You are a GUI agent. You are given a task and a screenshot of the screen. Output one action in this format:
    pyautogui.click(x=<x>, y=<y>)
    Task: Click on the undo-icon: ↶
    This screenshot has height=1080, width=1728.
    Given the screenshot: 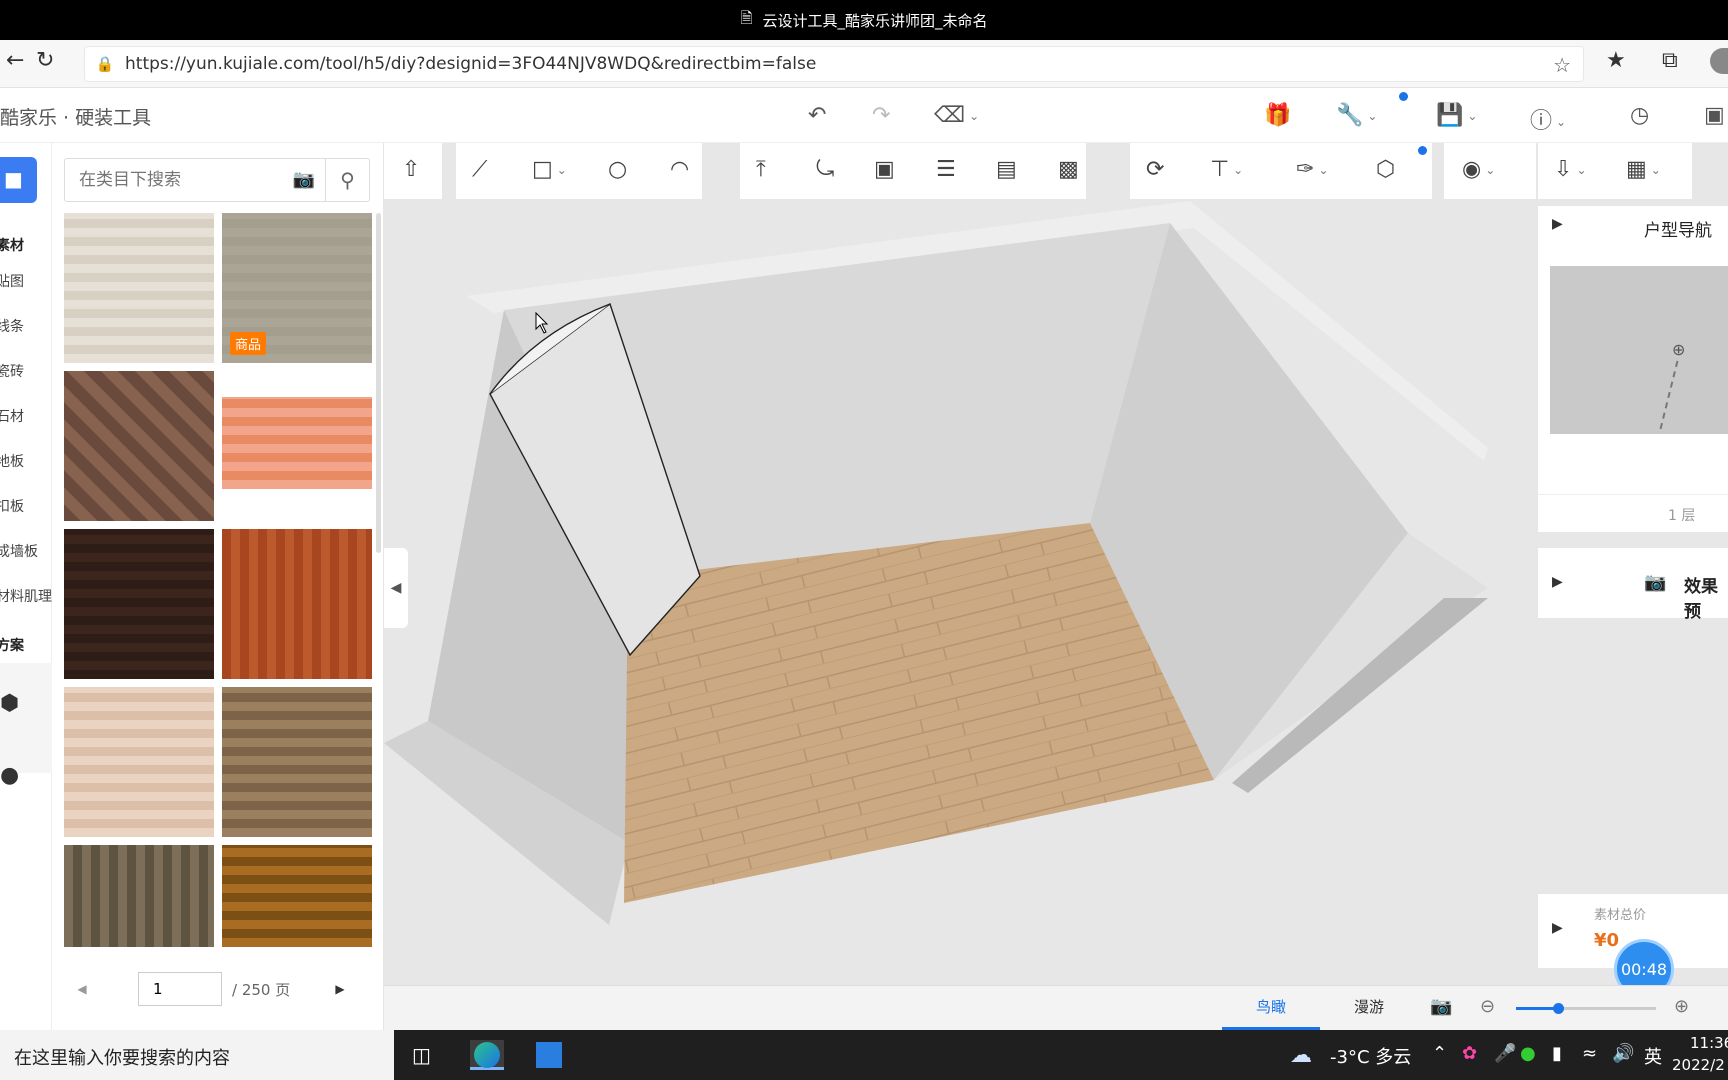 What is the action you would take?
    pyautogui.click(x=817, y=115)
    